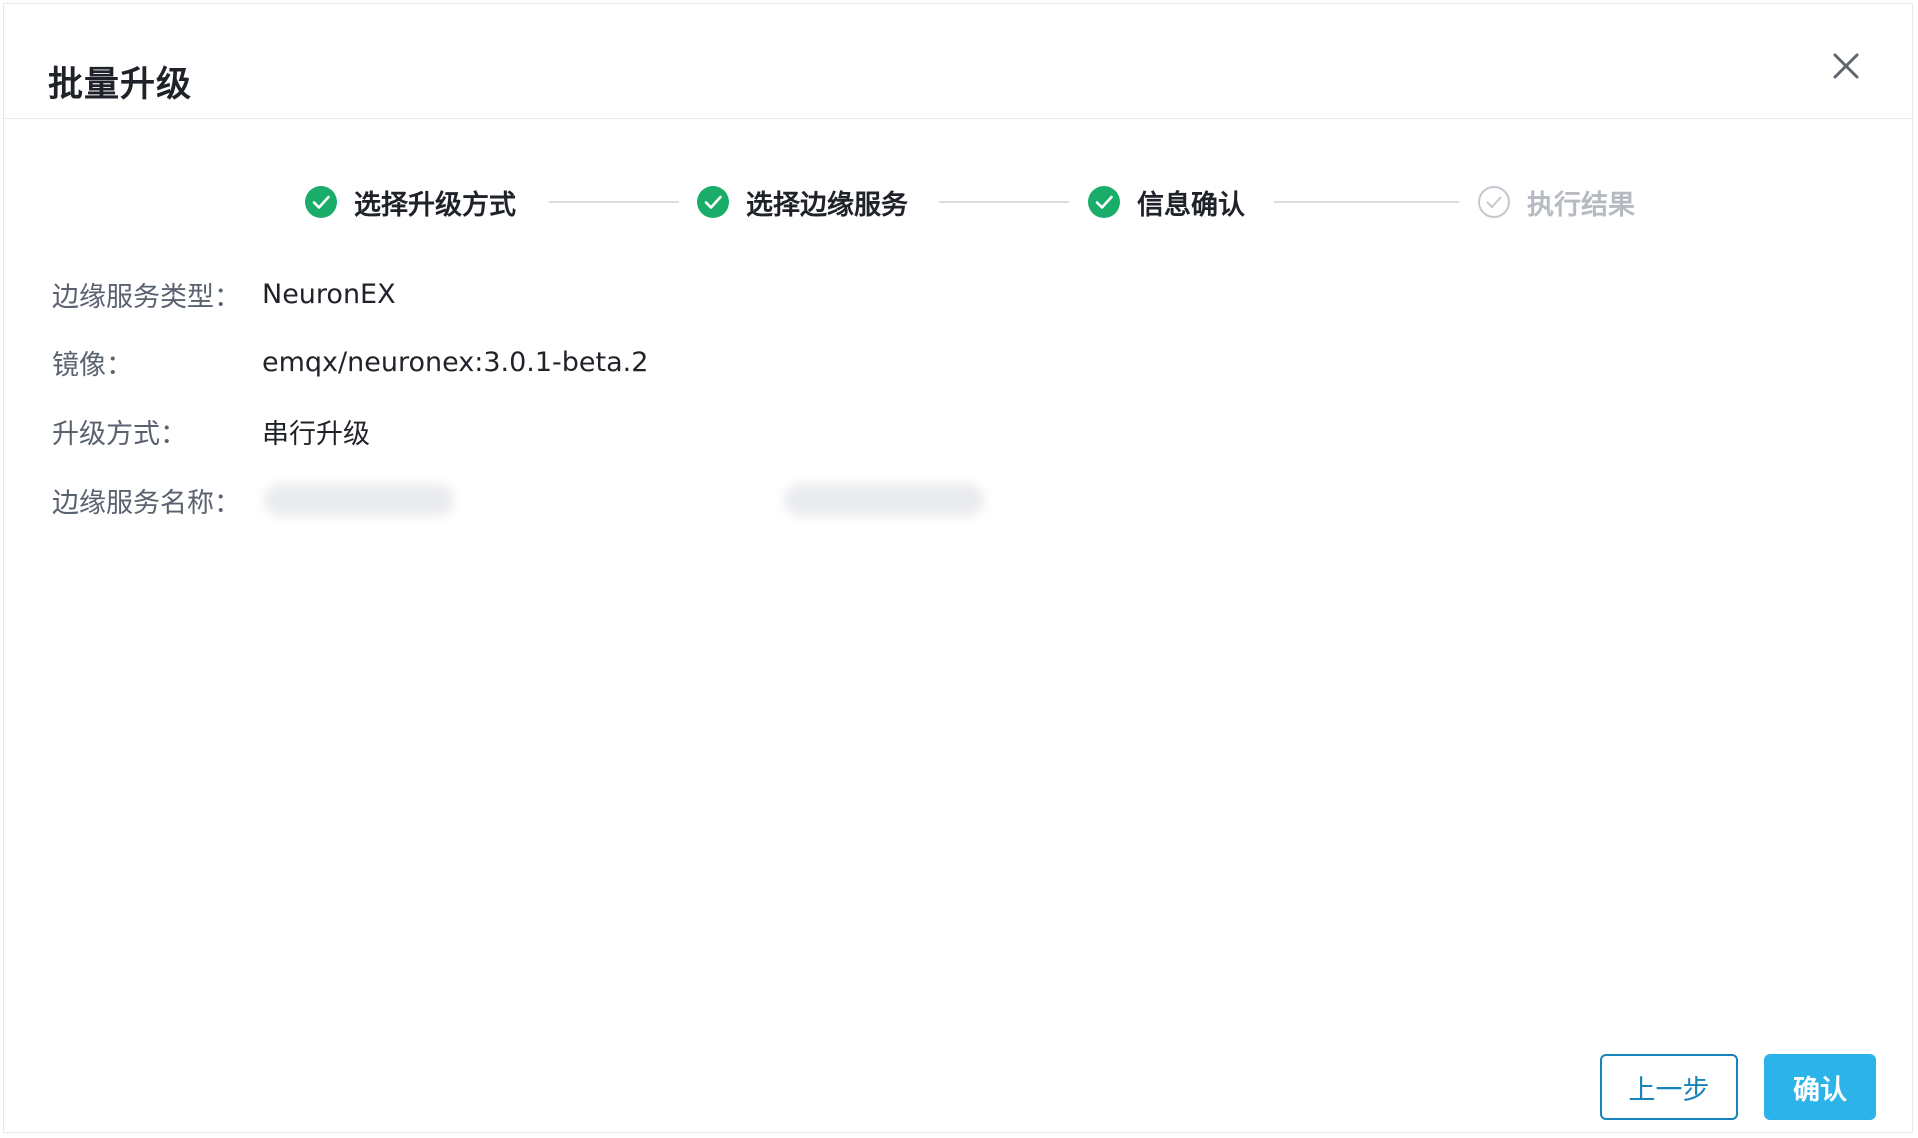  I want to click on prev-step-button: 上一步, so click(1669, 1087).